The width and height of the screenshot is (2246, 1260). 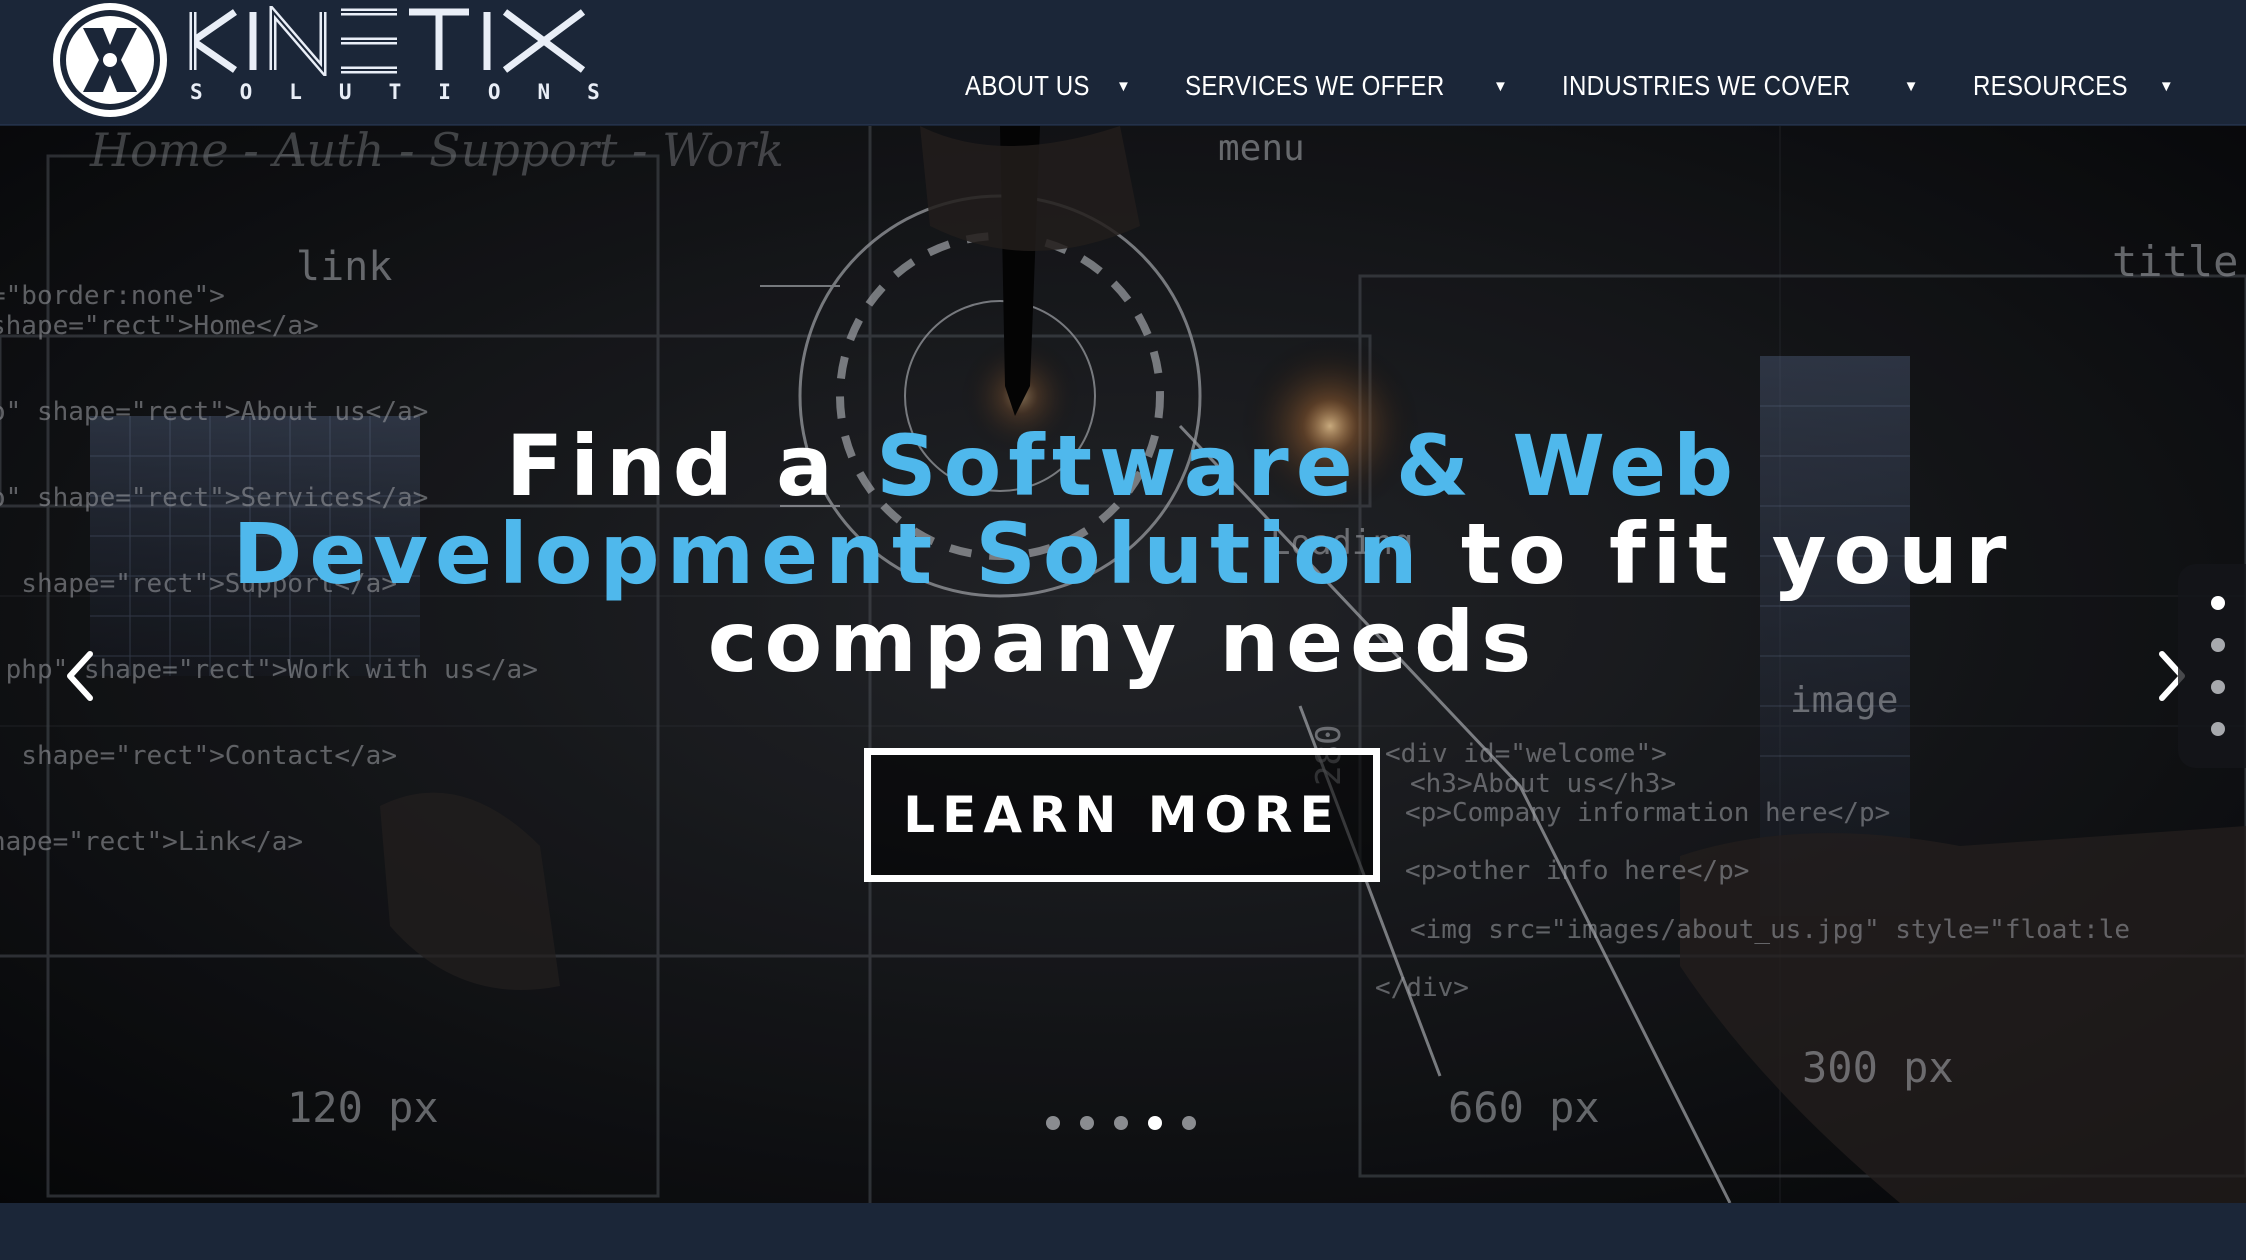 I want to click on nav-resources-label: RESOURCES, so click(x=2050, y=85).